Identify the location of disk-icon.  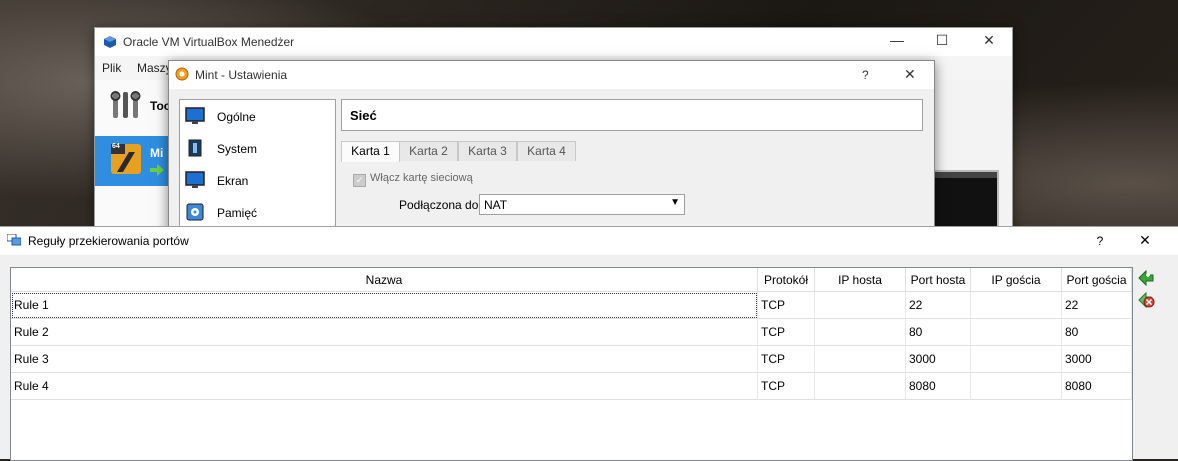
(195, 212).